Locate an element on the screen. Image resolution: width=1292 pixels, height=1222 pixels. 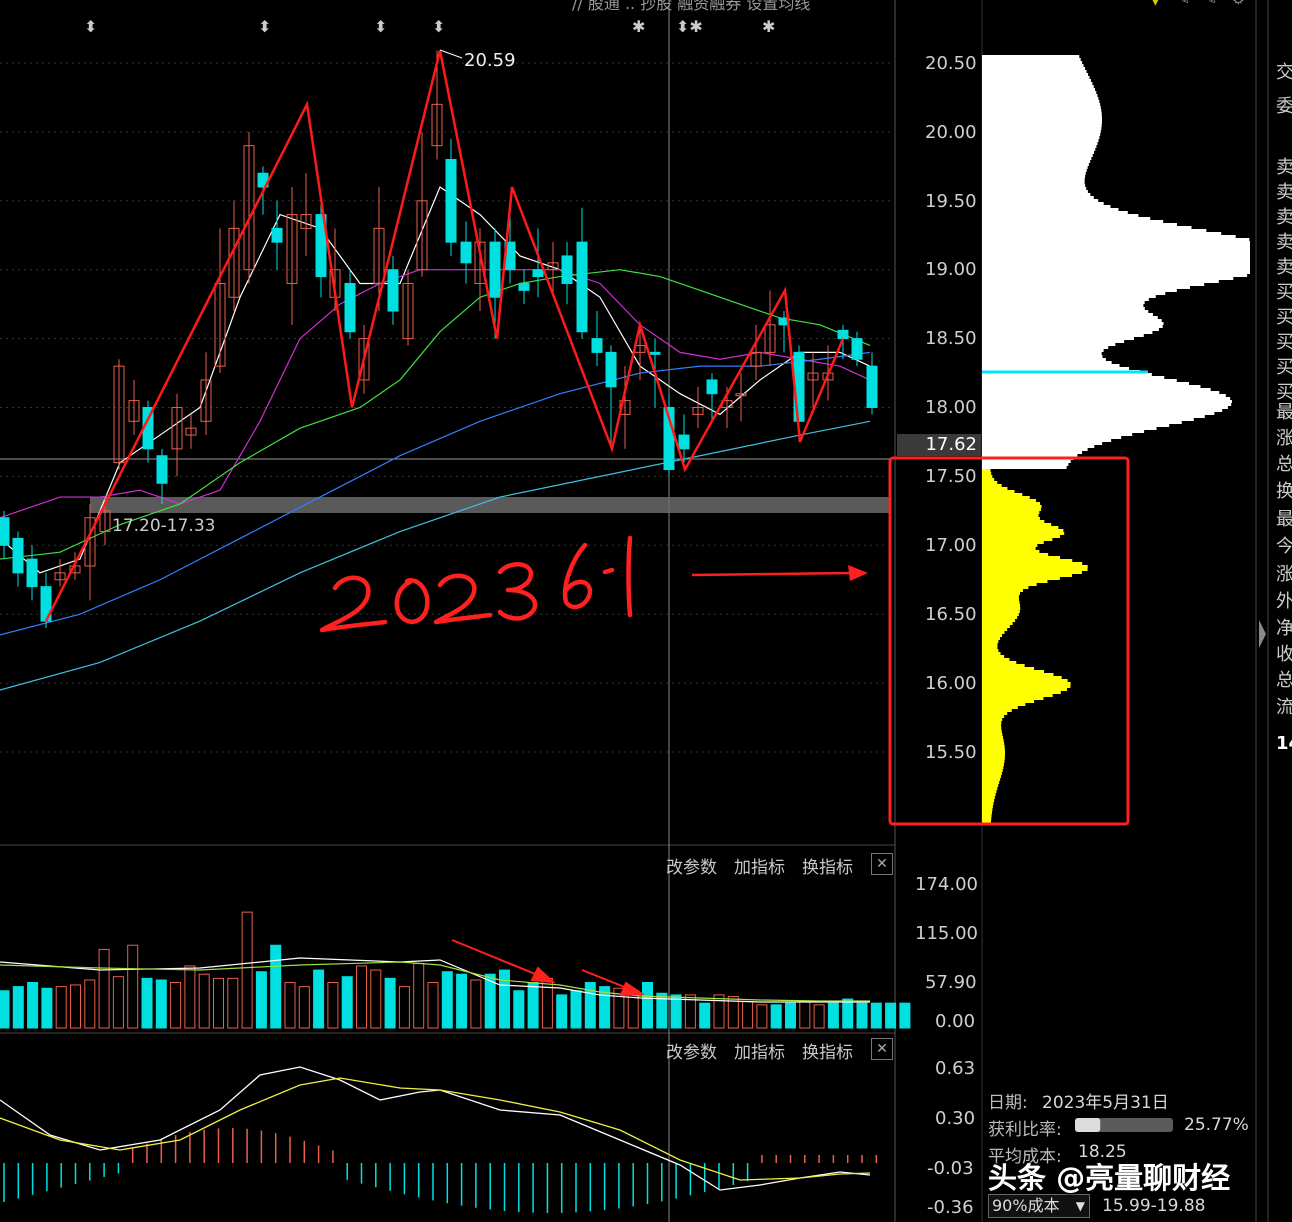
side-bottom-number: 14 is located at coordinates (1284, 743).